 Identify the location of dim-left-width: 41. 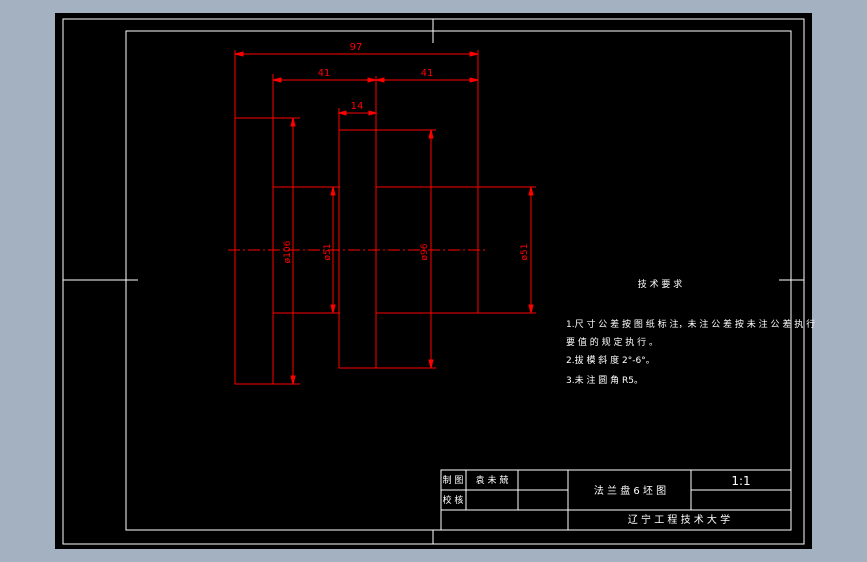
(324, 73).